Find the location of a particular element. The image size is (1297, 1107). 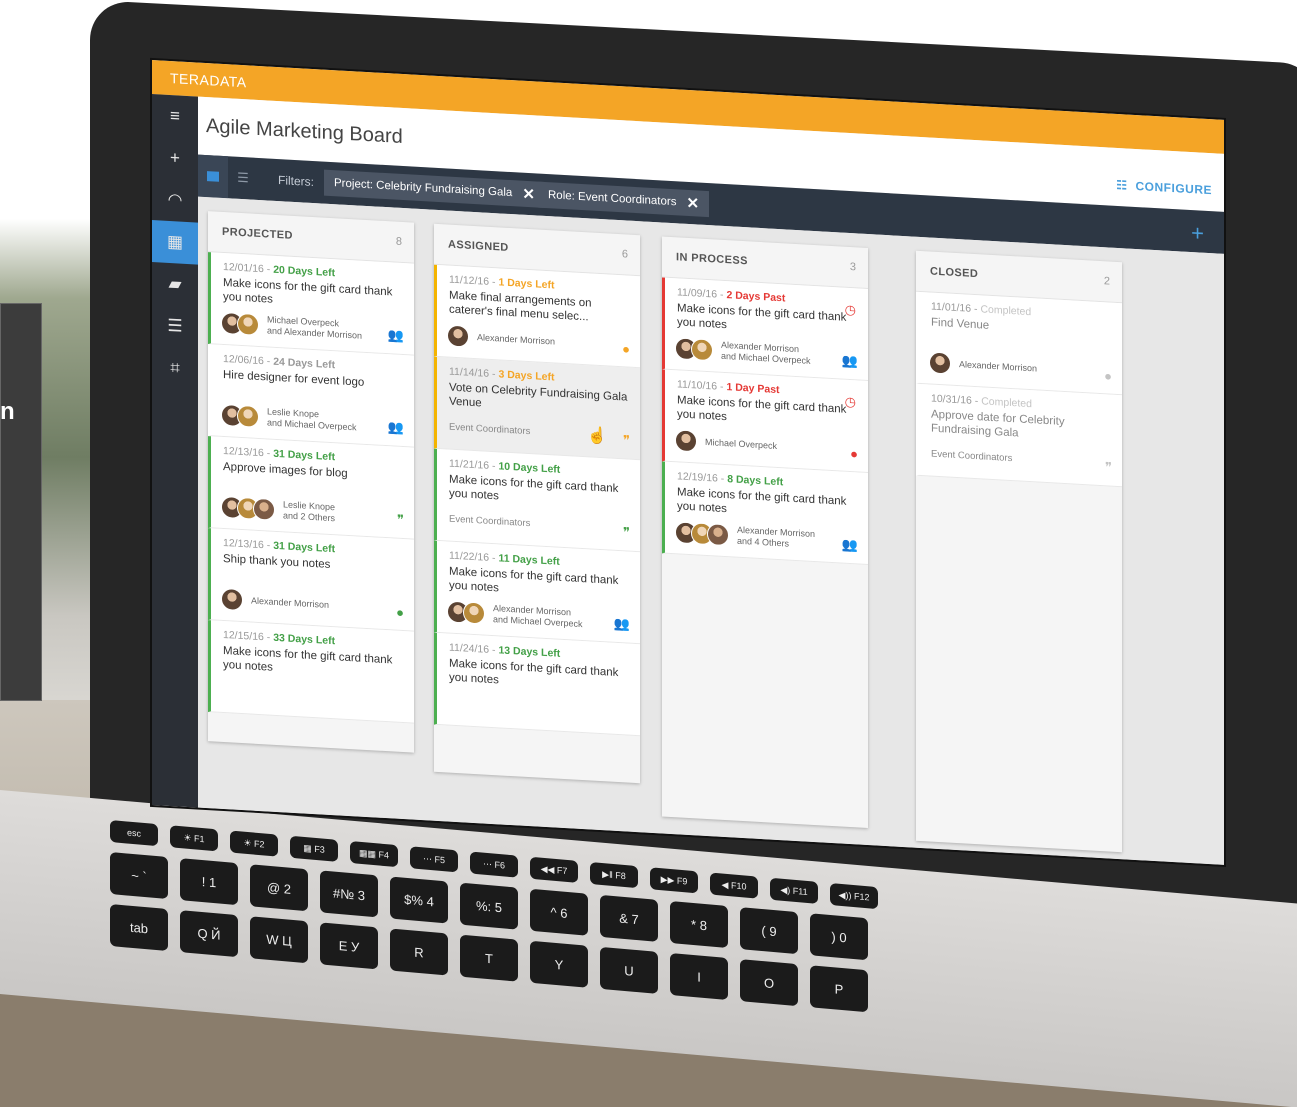

card-due-status: 10 Days Left is located at coordinates (529, 468).